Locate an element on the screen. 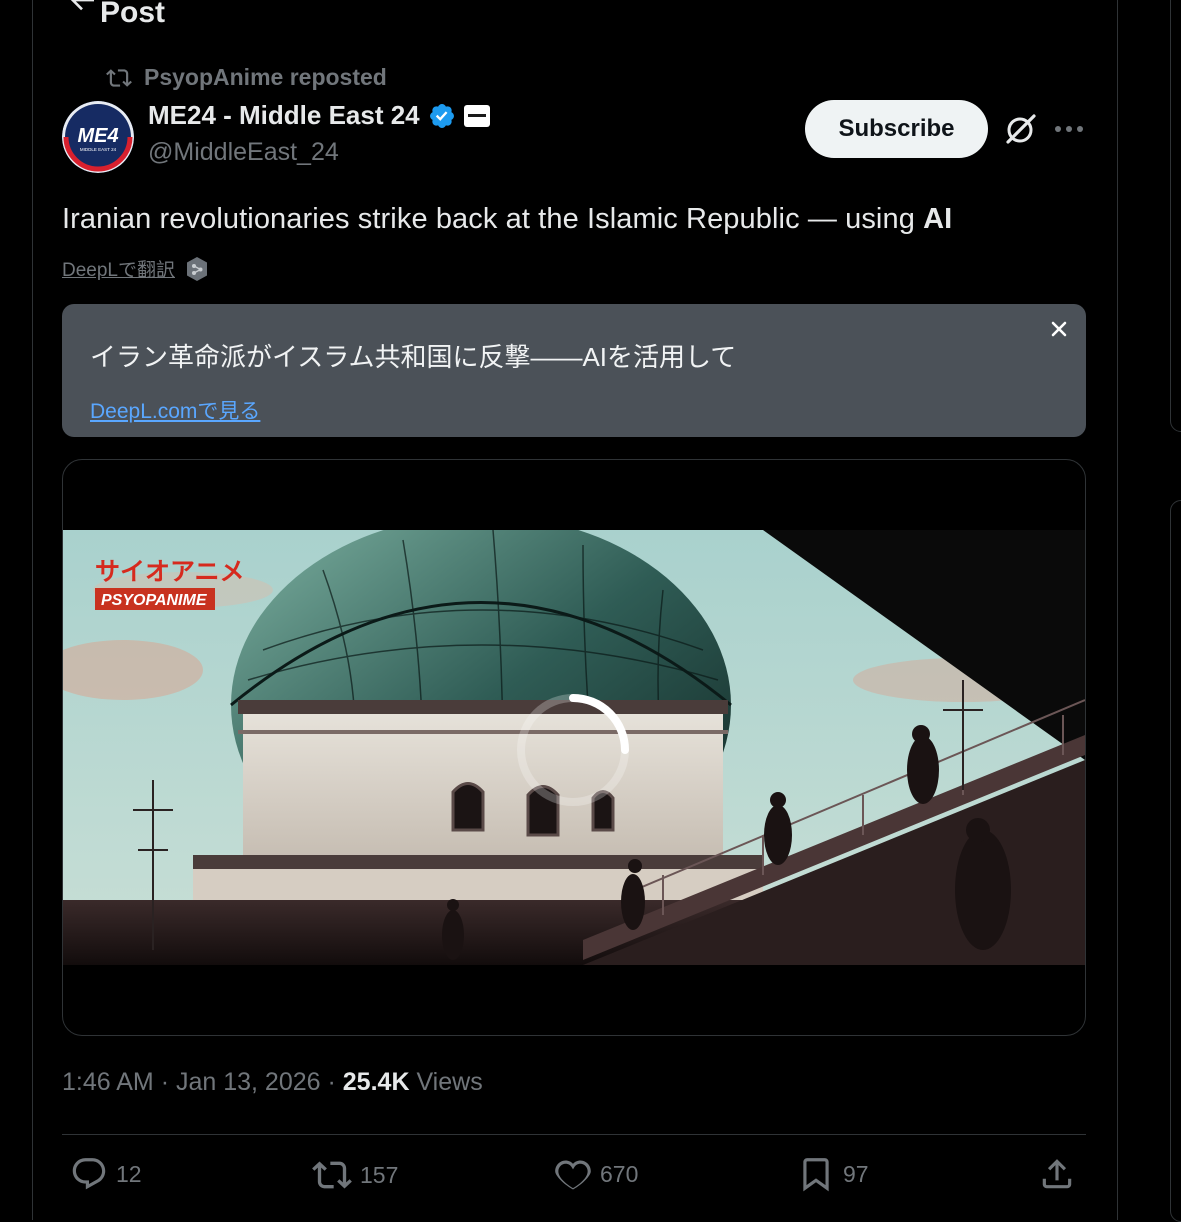 The width and height of the screenshot is (1181, 1222). author-name-row: ME24 - Middle East 24 is located at coordinates (319, 115).